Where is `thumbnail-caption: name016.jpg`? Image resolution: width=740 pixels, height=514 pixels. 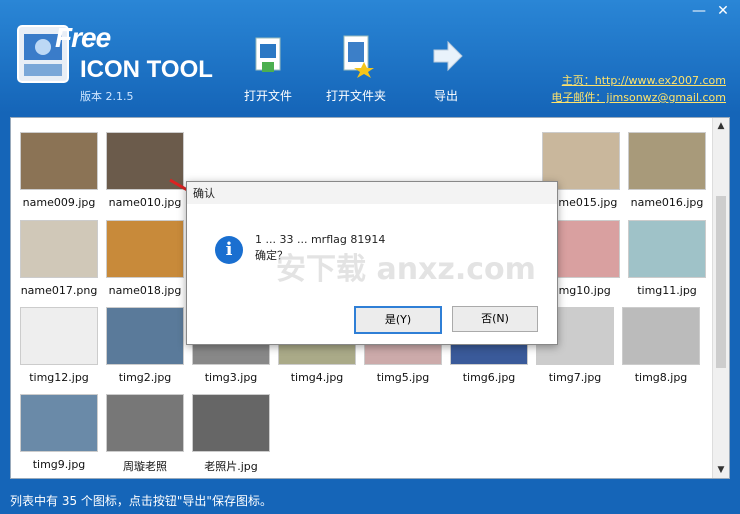 thumbnail-caption: name016.jpg is located at coordinates (667, 202).